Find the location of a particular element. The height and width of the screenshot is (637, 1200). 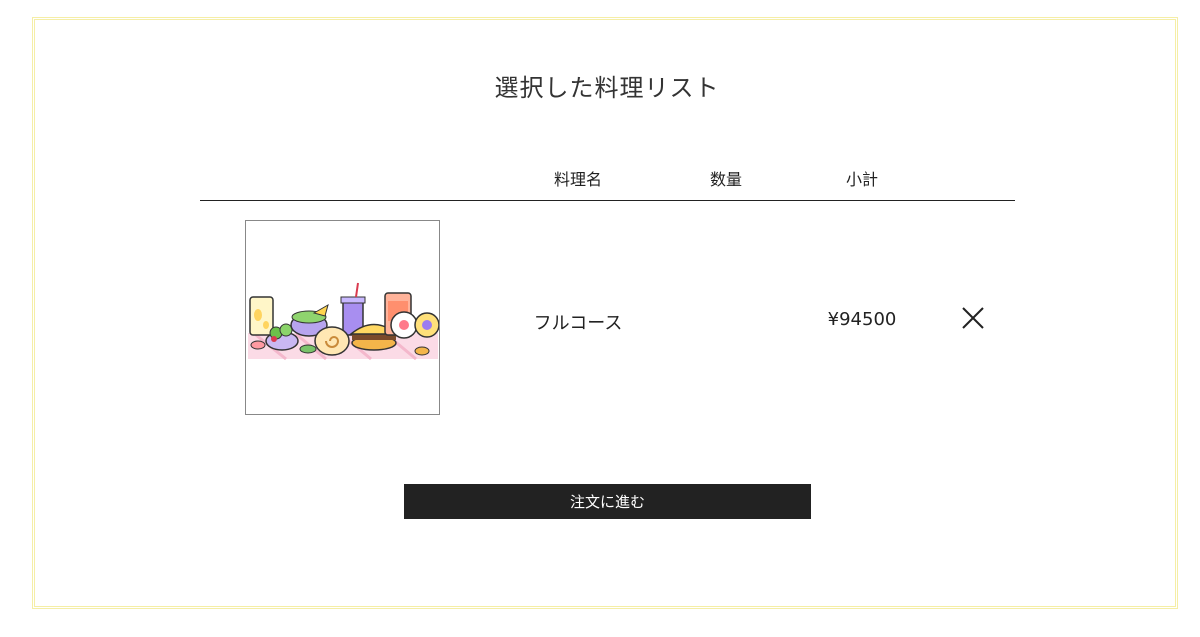

dish-image is located at coordinates (342, 317).